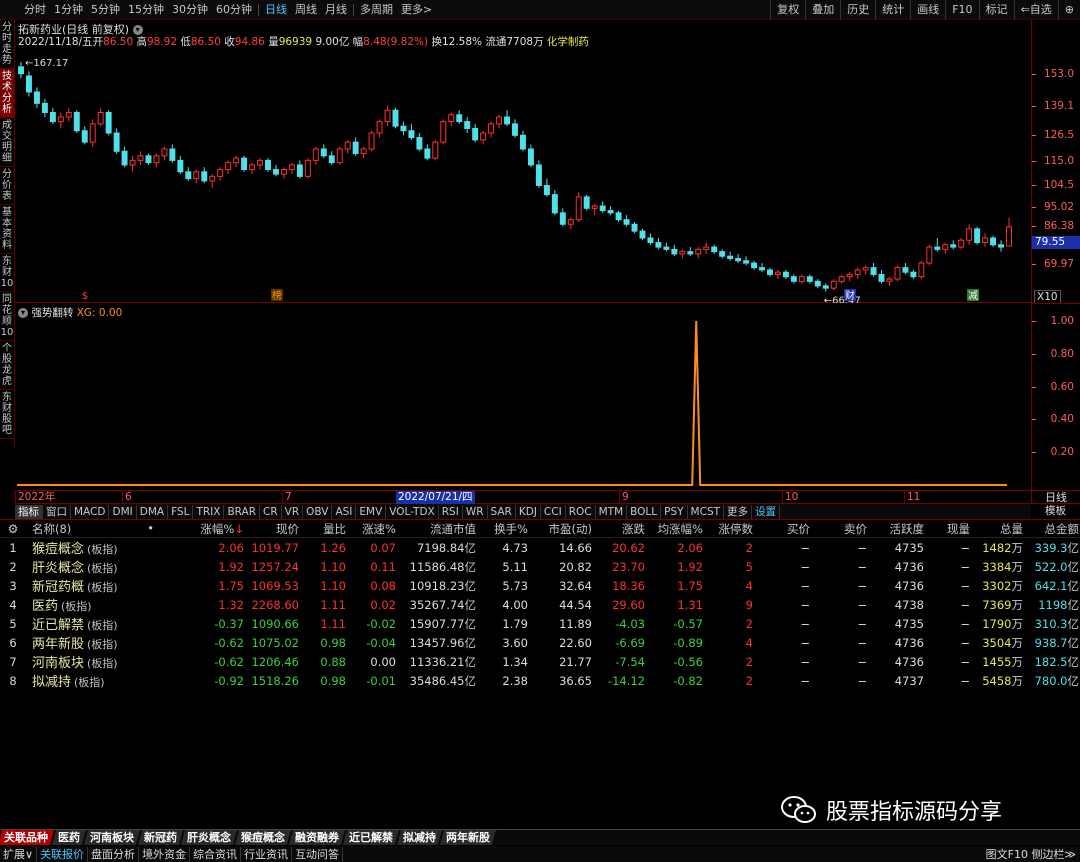 The height and width of the screenshot is (862, 1080). What do you see at coordinates (209, 511) in the screenshot?
I see `indicator-tab-trix: TRIX` at bounding box center [209, 511].